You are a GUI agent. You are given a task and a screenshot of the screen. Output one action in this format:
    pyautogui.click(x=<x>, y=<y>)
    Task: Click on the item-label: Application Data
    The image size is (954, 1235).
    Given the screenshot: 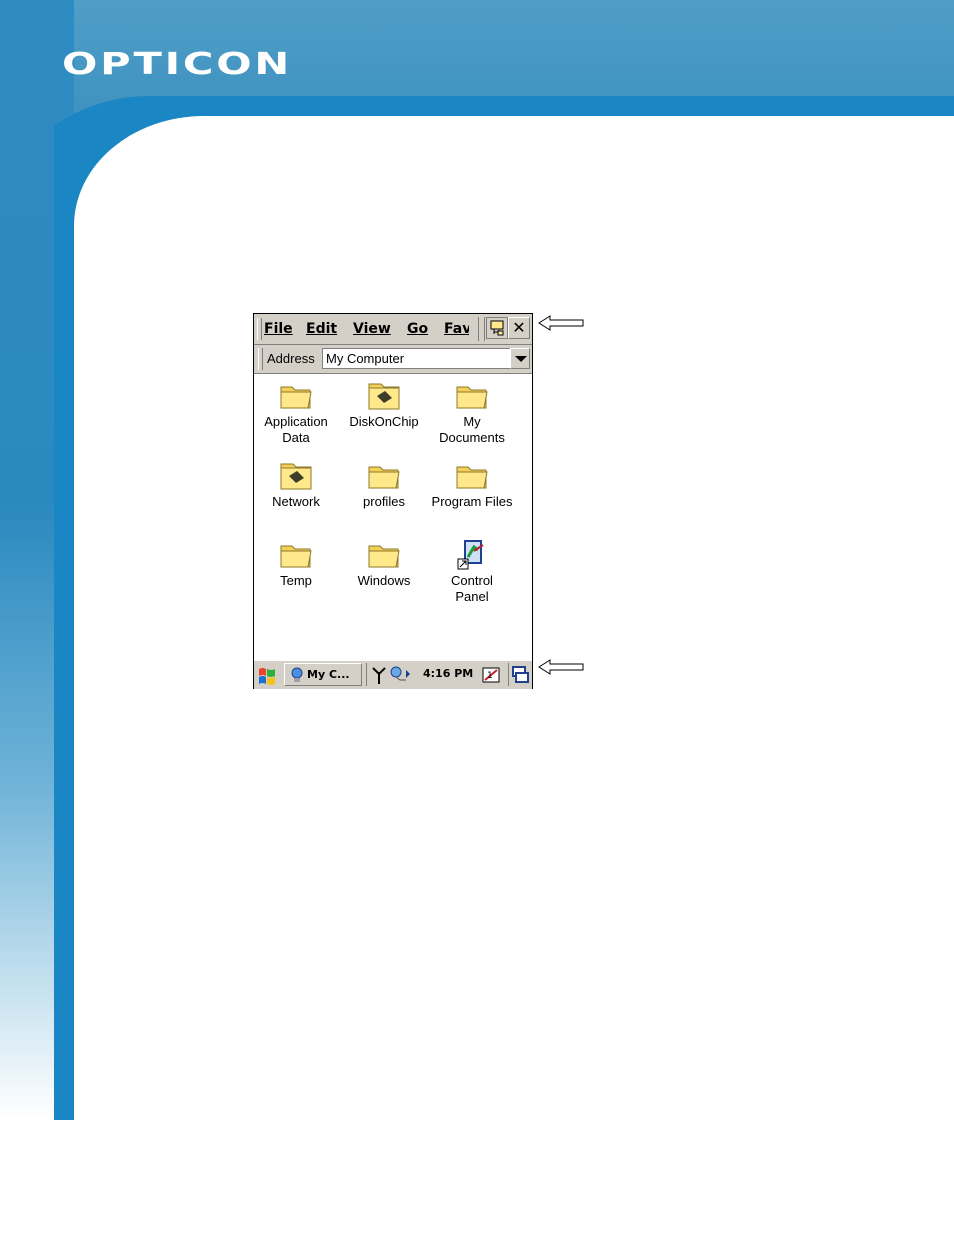 What is the action you would take?
    pyautogui.click(x=296, y=429)
    